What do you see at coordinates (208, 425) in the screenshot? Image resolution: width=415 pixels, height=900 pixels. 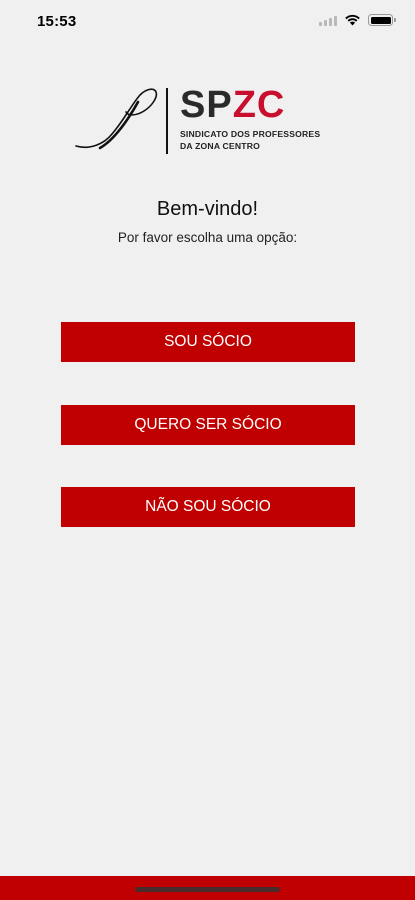 I see `quero-ser-socio-button: QUERO SER SÓCIO` at bounding box center [208, 425].